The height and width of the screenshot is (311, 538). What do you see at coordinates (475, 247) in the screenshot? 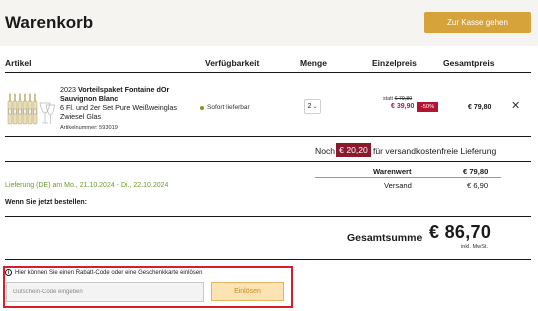
I see `vat-note: inkl. MwSt.` at bounding box center [475, 247].